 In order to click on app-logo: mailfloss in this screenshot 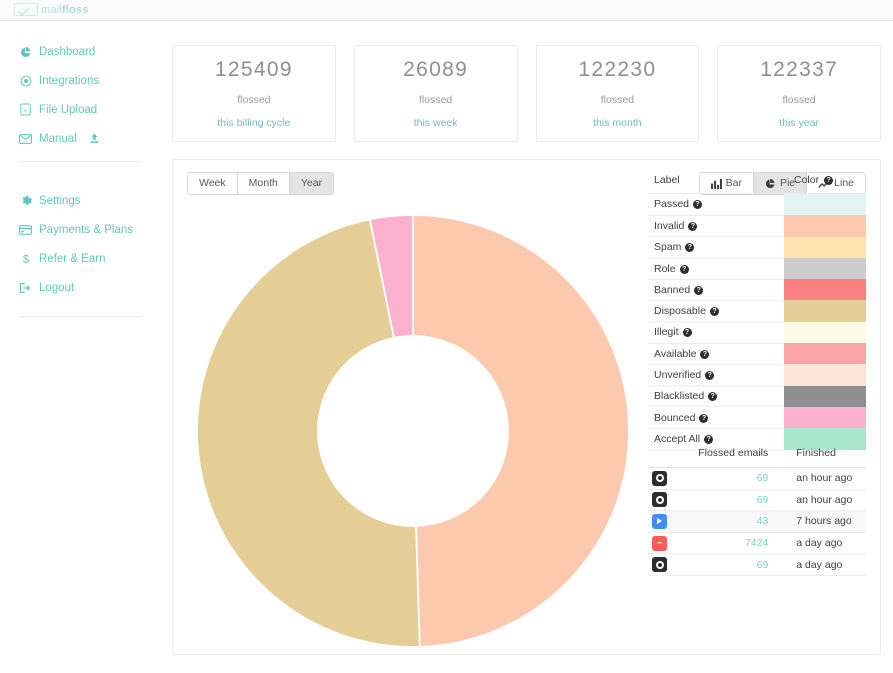, I will do `click(51, 9)`.